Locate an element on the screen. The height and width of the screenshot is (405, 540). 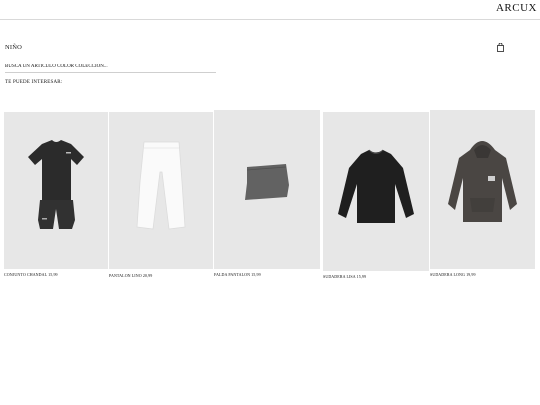
product-caption: CONJUNTO CHANDAL 15,99 is located at coordinates (31, 274).